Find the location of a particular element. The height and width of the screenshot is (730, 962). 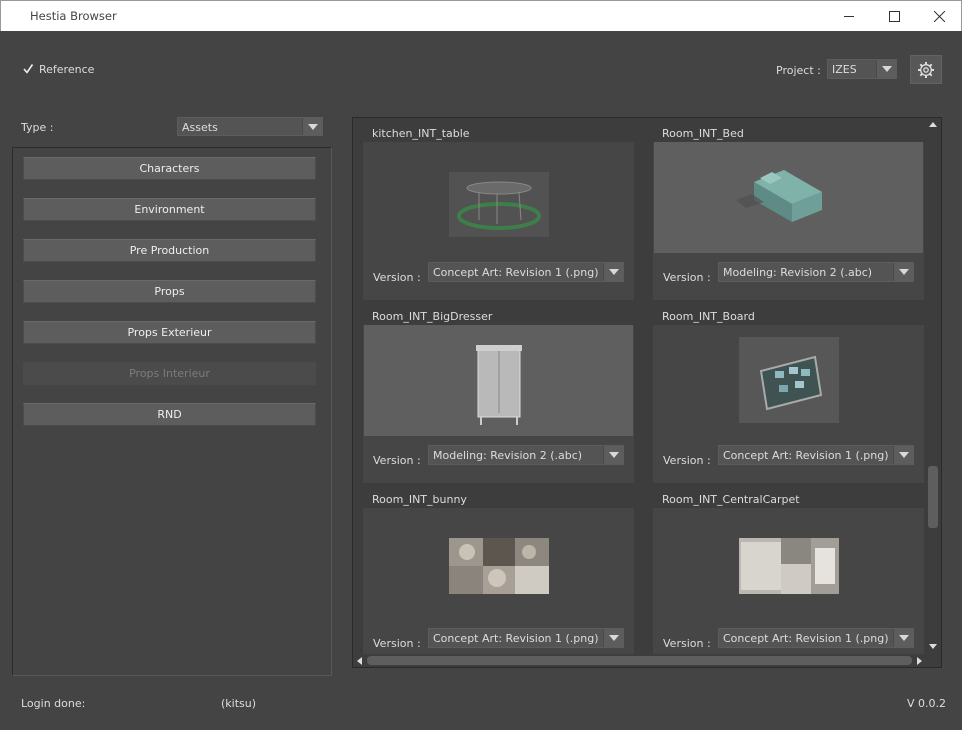

reference-label: Reference is located at coordinates (66, 69).